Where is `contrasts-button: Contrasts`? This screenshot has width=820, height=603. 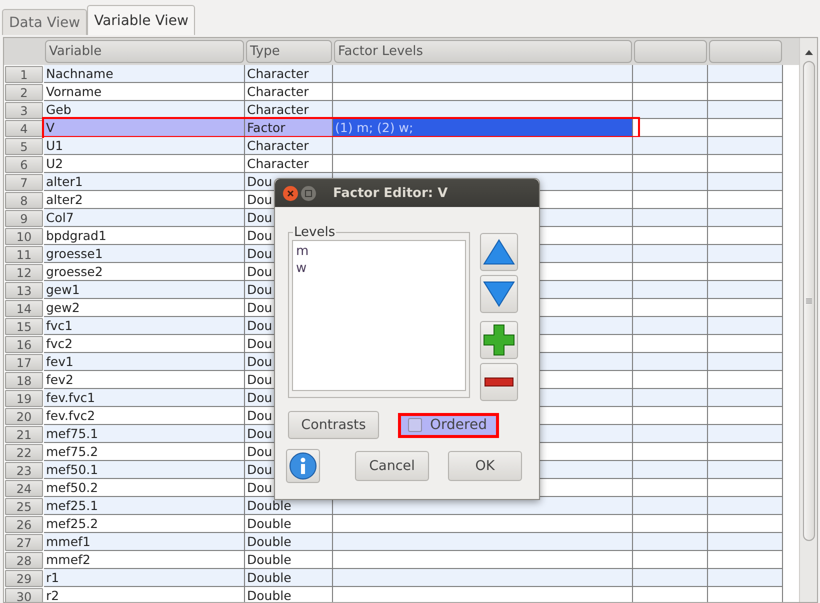 contrasts-button: Contrasts is located at coordinates (333, 425).